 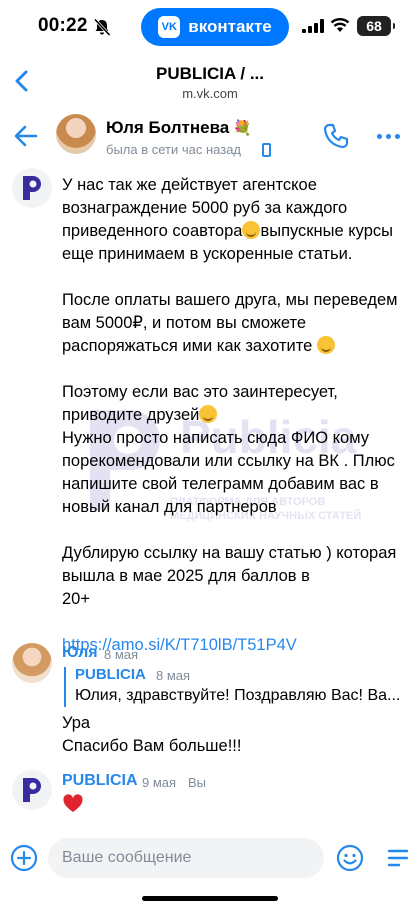 I want to click on signal-icon, so click(x=313, y=26).